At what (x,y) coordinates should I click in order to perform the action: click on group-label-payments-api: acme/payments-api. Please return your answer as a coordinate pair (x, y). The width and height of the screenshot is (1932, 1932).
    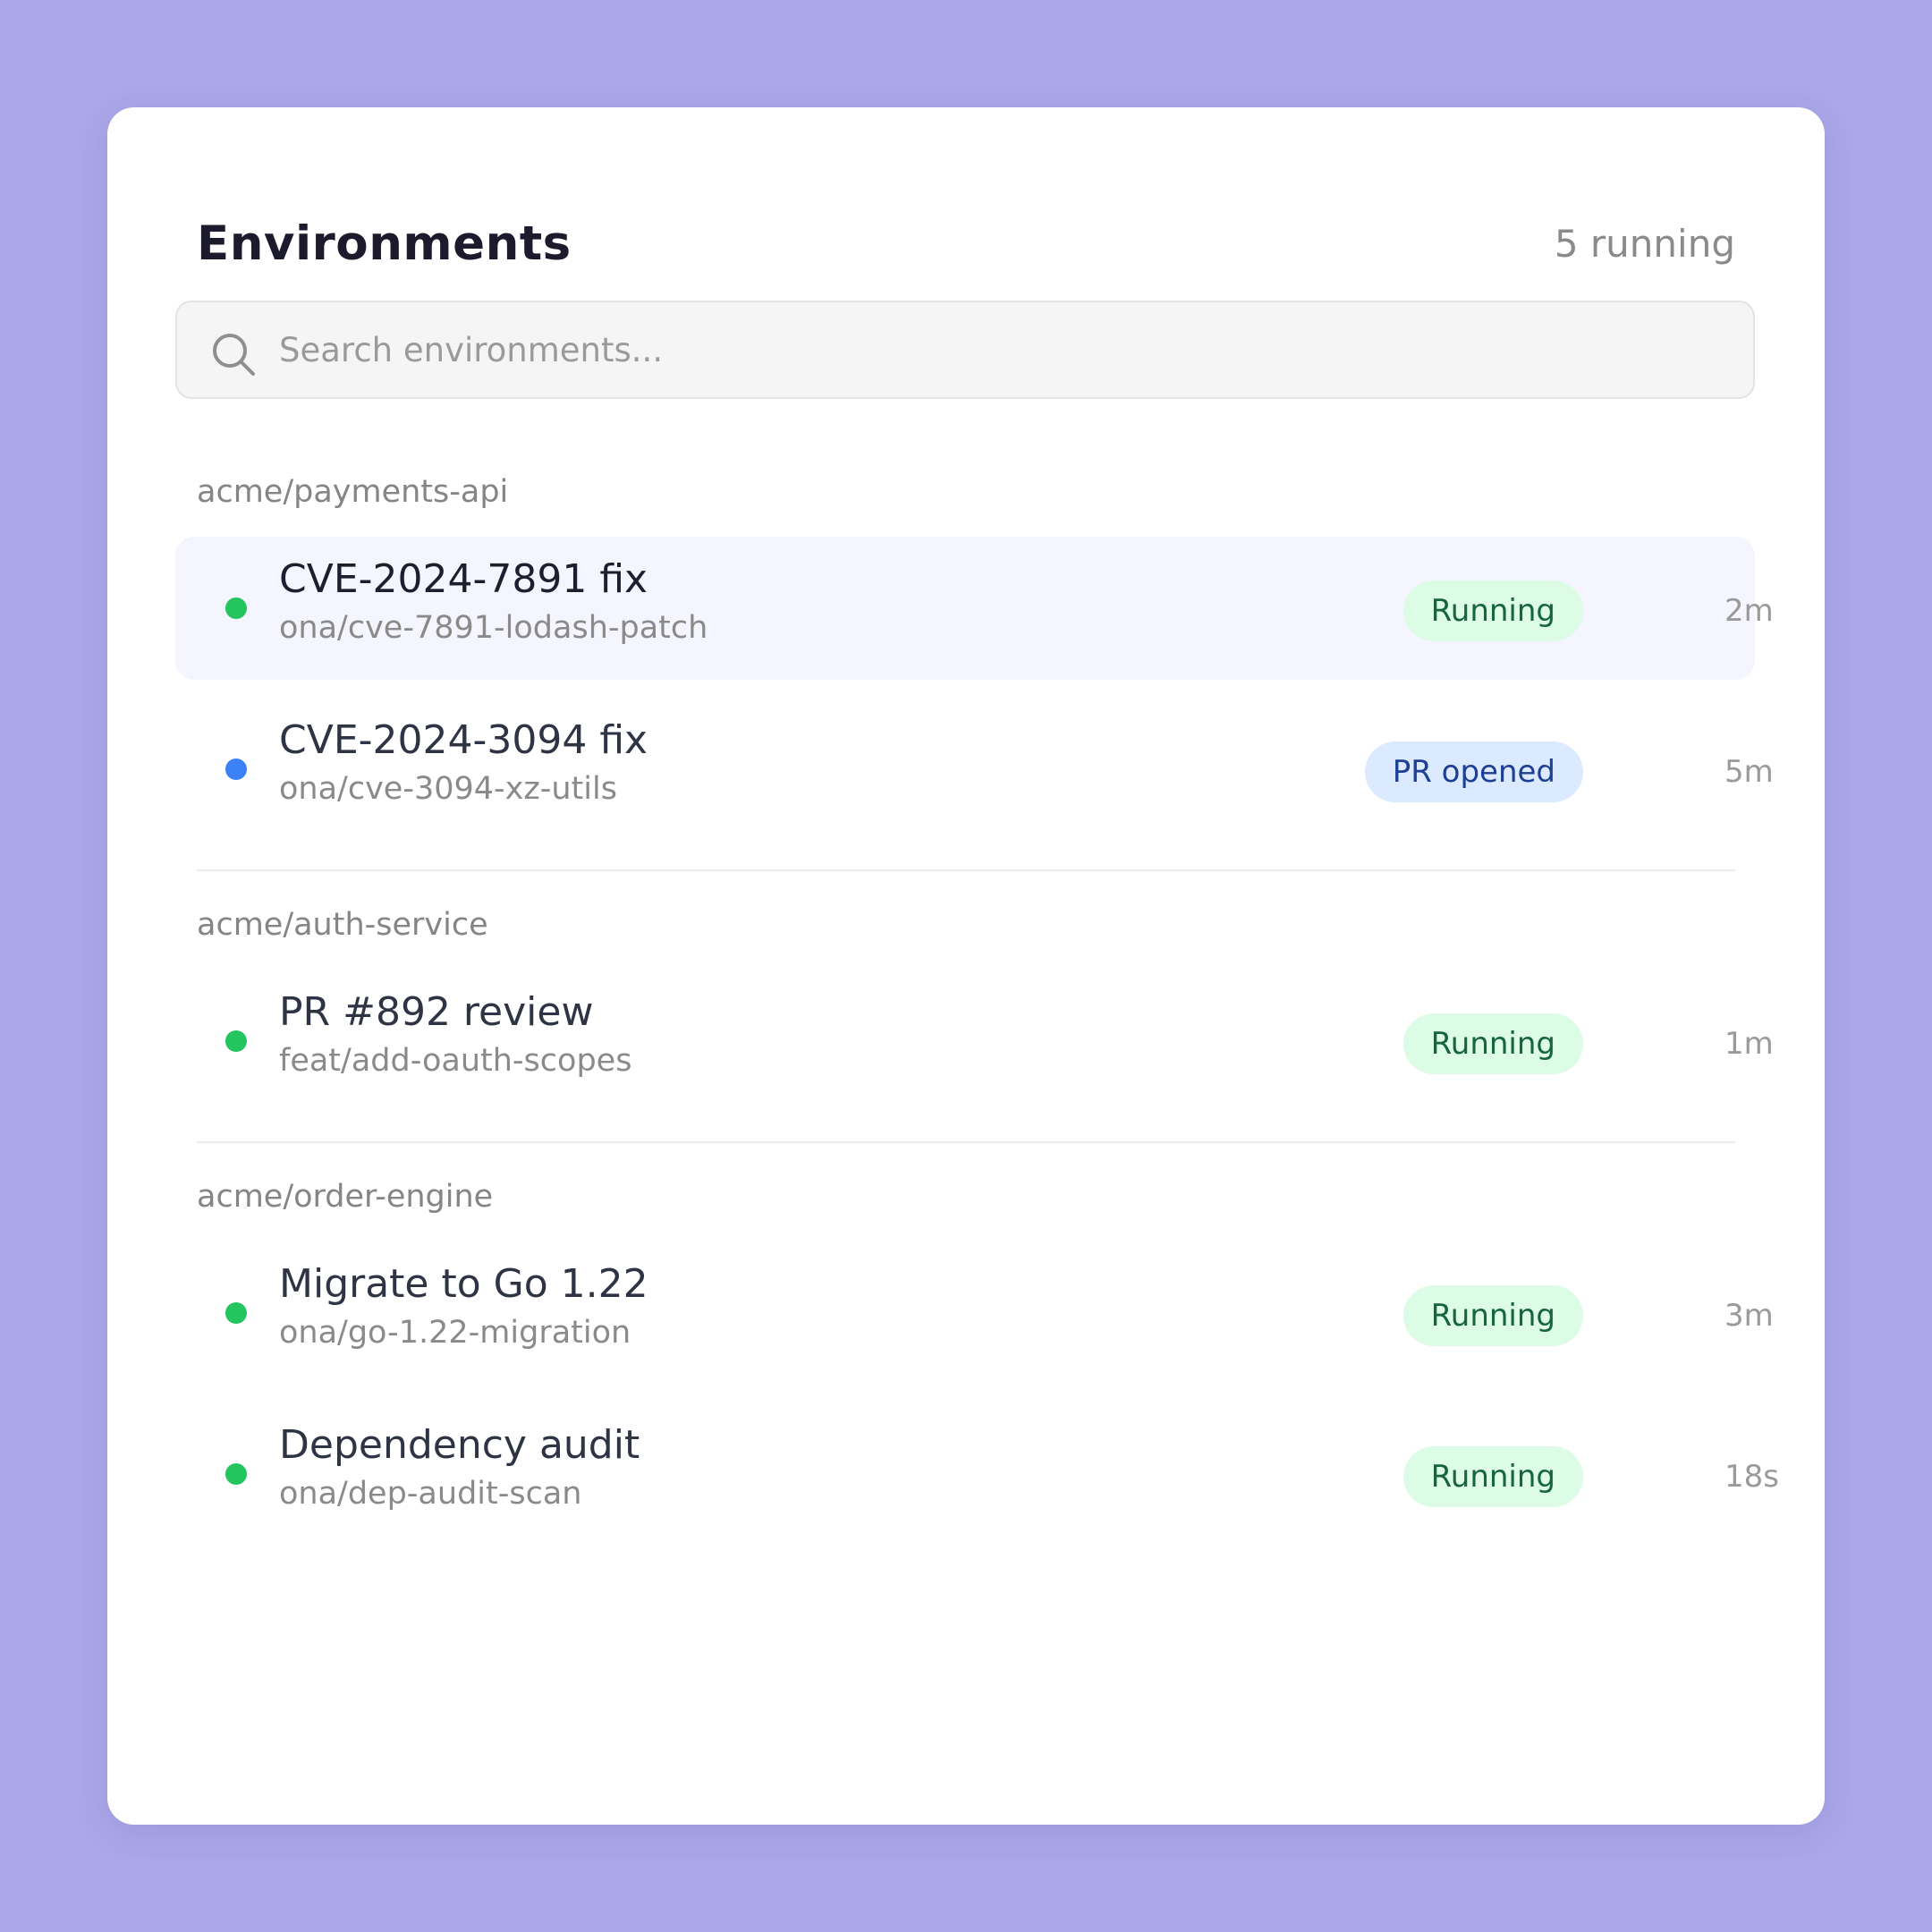
    Looking at the image, I should click on (353, 492).